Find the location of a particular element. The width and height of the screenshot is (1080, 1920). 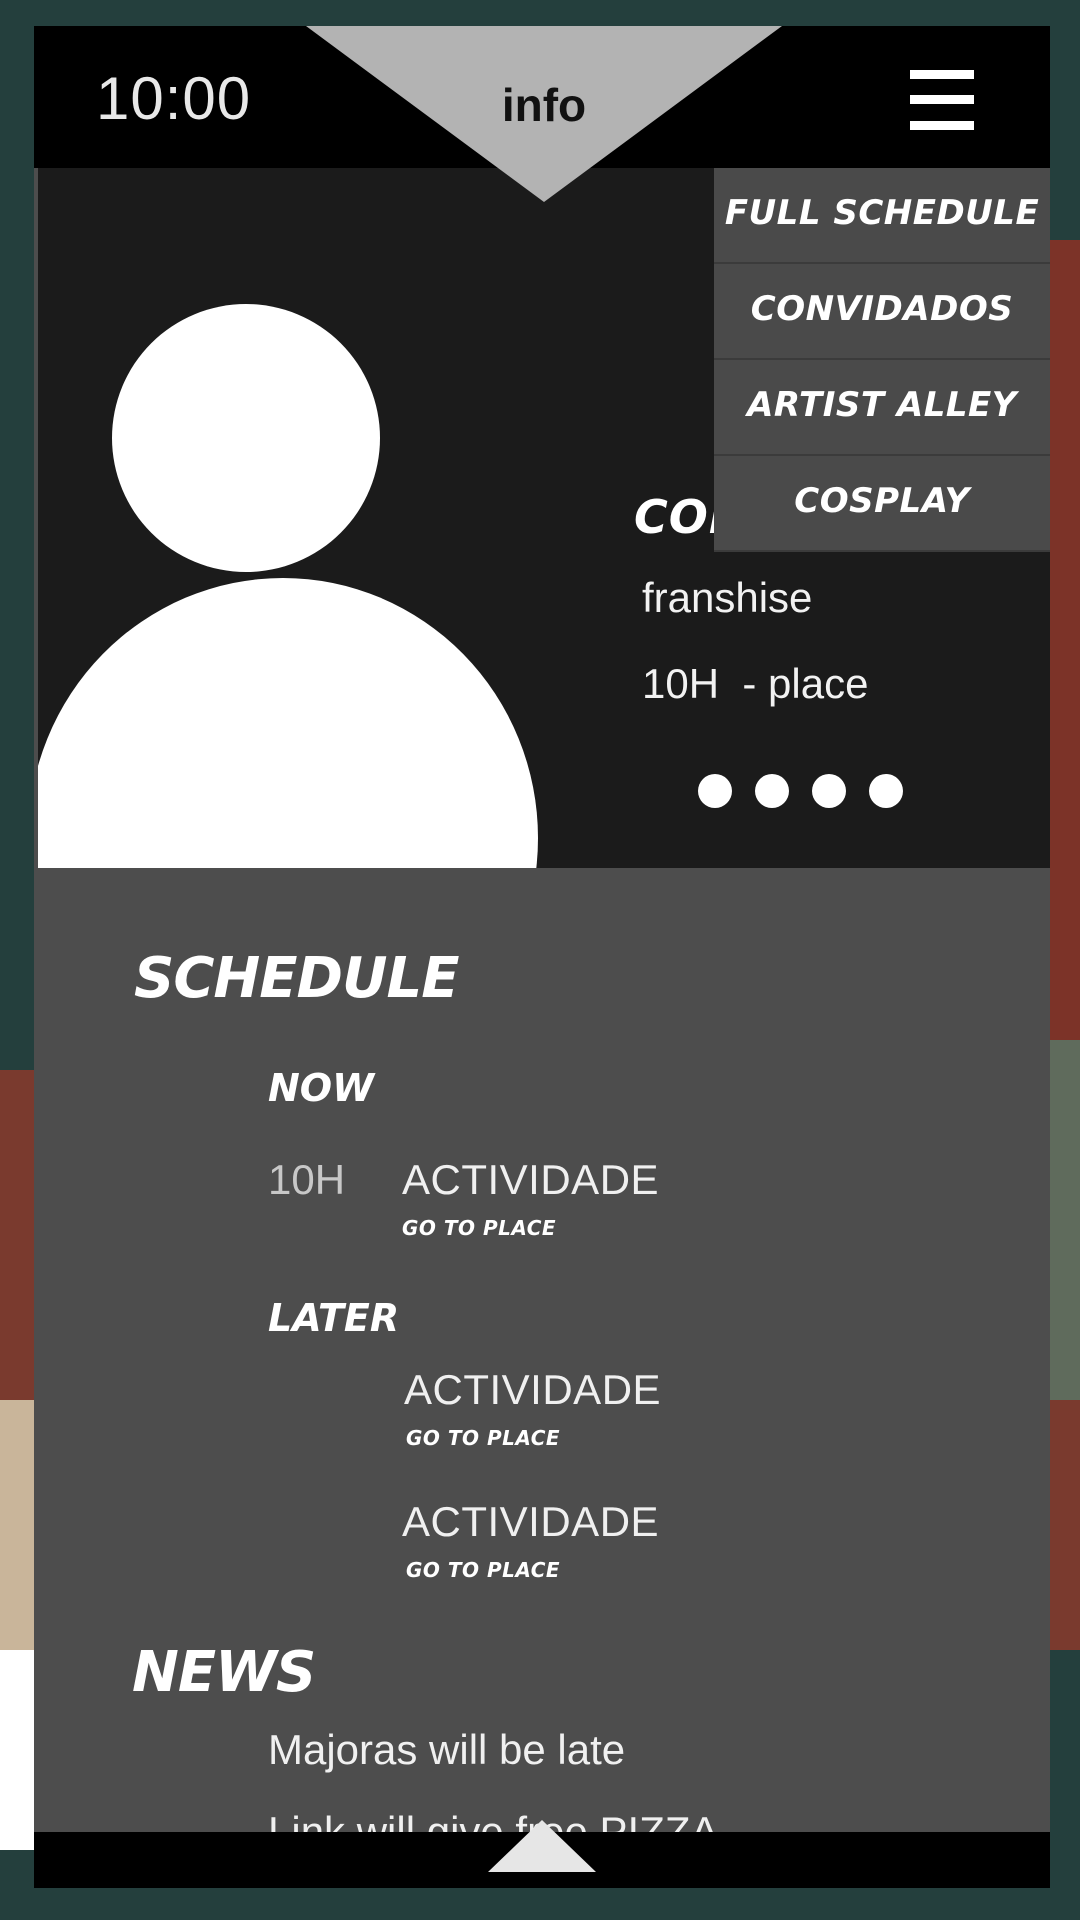

info-tab-label: info is located at coordinates (544, 105).